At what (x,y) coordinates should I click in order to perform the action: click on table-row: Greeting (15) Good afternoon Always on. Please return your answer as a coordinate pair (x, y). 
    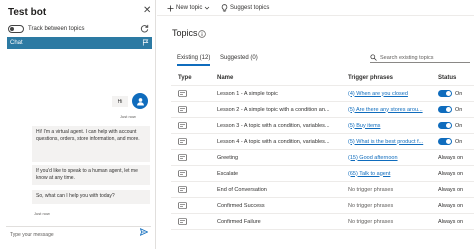
    Looking at the image, I should click on (322, 158).